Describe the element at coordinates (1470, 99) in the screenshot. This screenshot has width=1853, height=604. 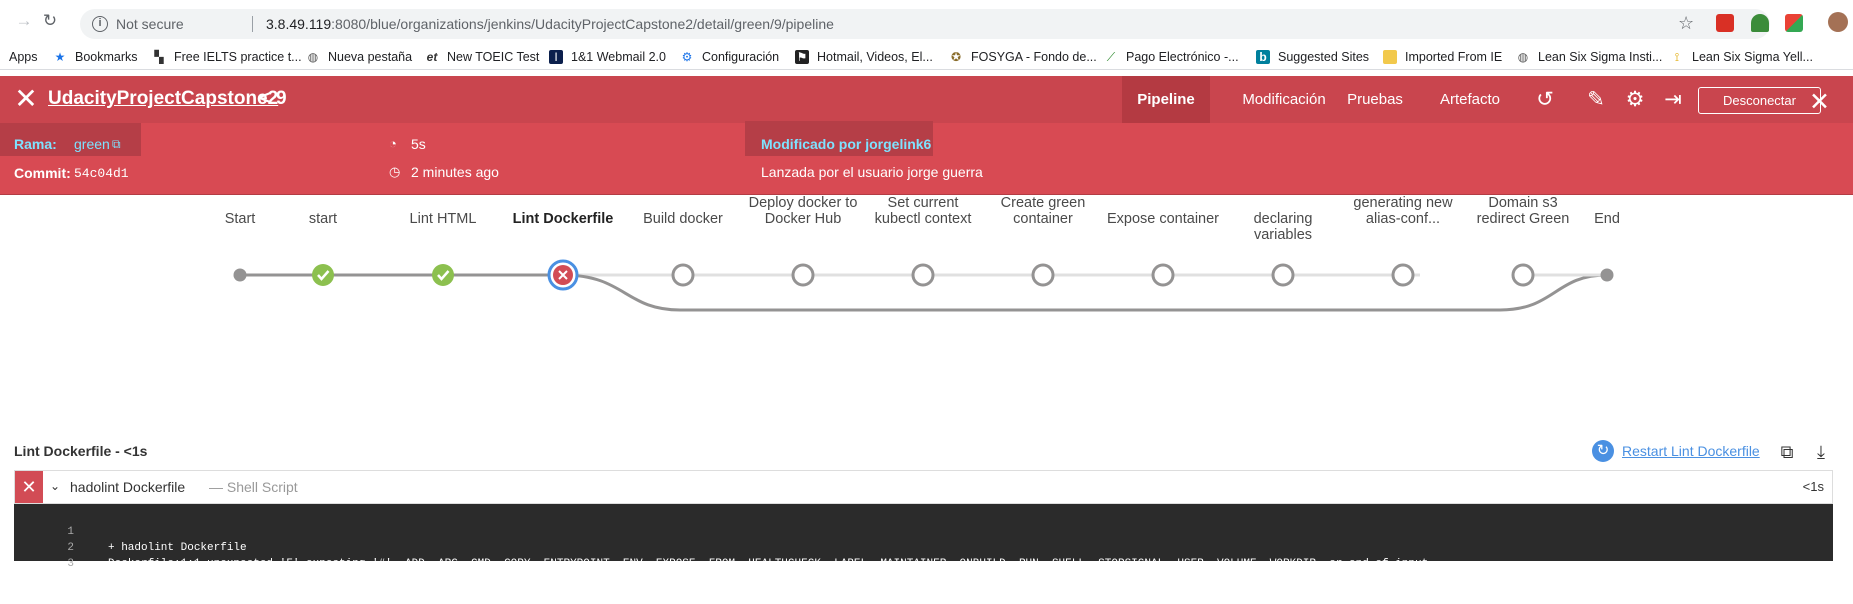
I see `tab-artefacto: Artefacto` at that location.